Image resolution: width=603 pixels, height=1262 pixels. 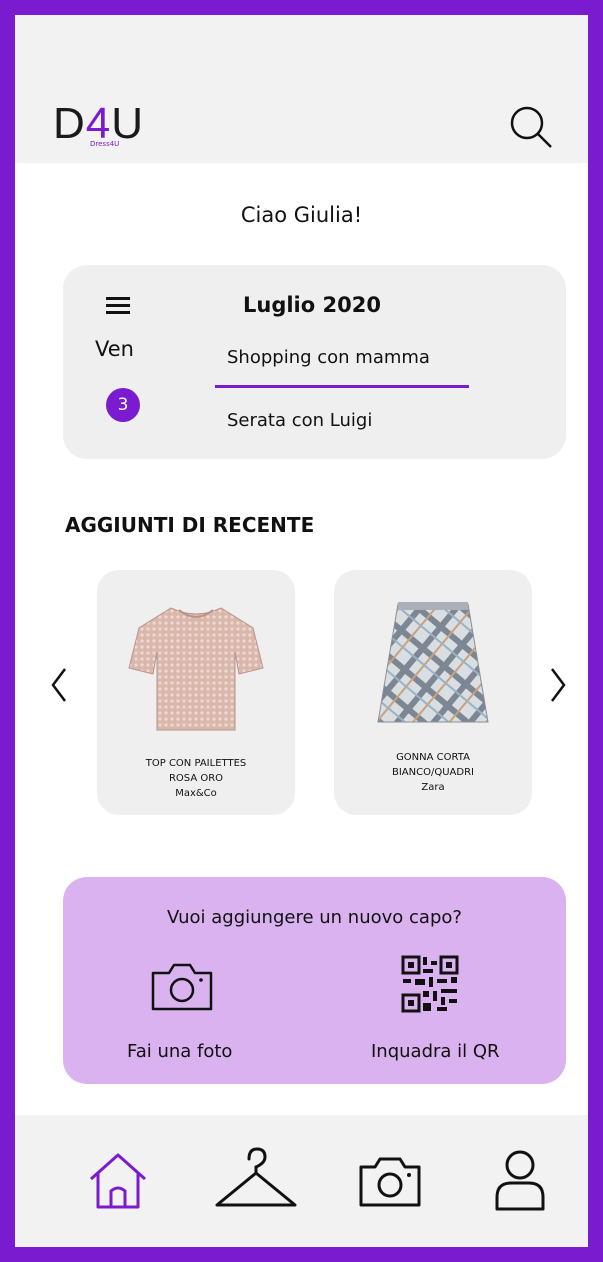 I want to click on home-icon, so click(x=118, y=1180).